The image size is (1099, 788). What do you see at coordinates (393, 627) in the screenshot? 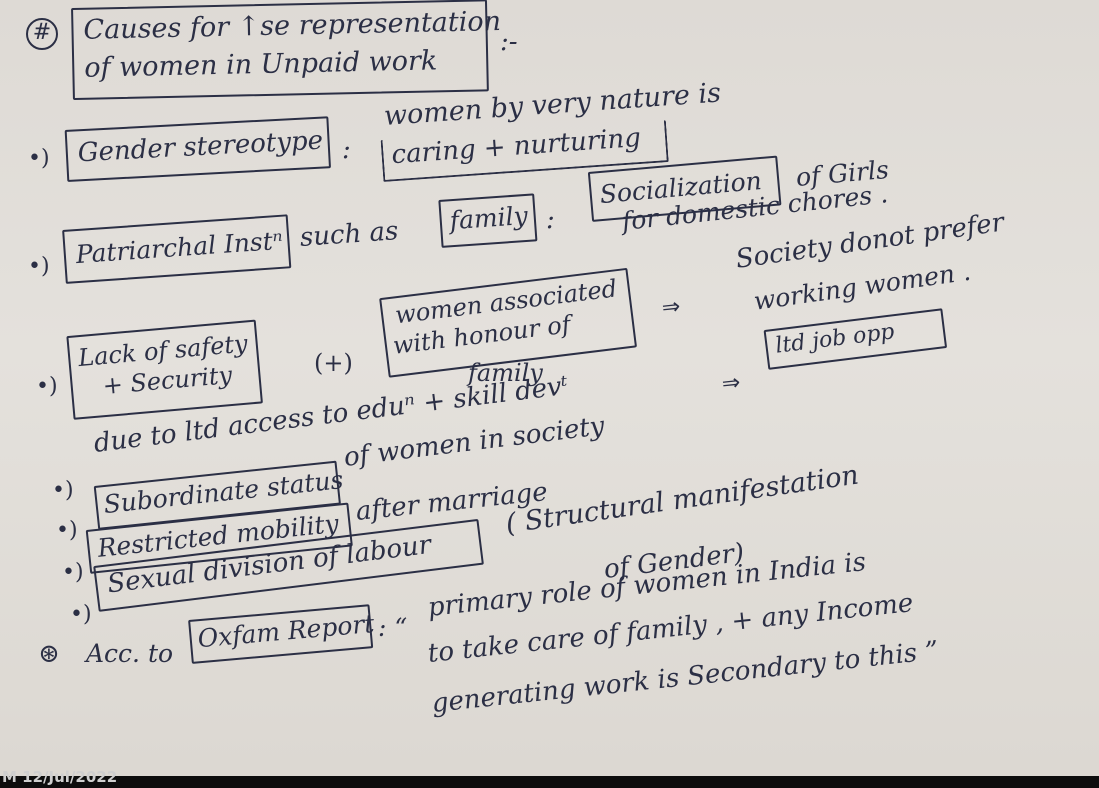
I see `oxfam-colon: : “` at bounding box center [393, 627].